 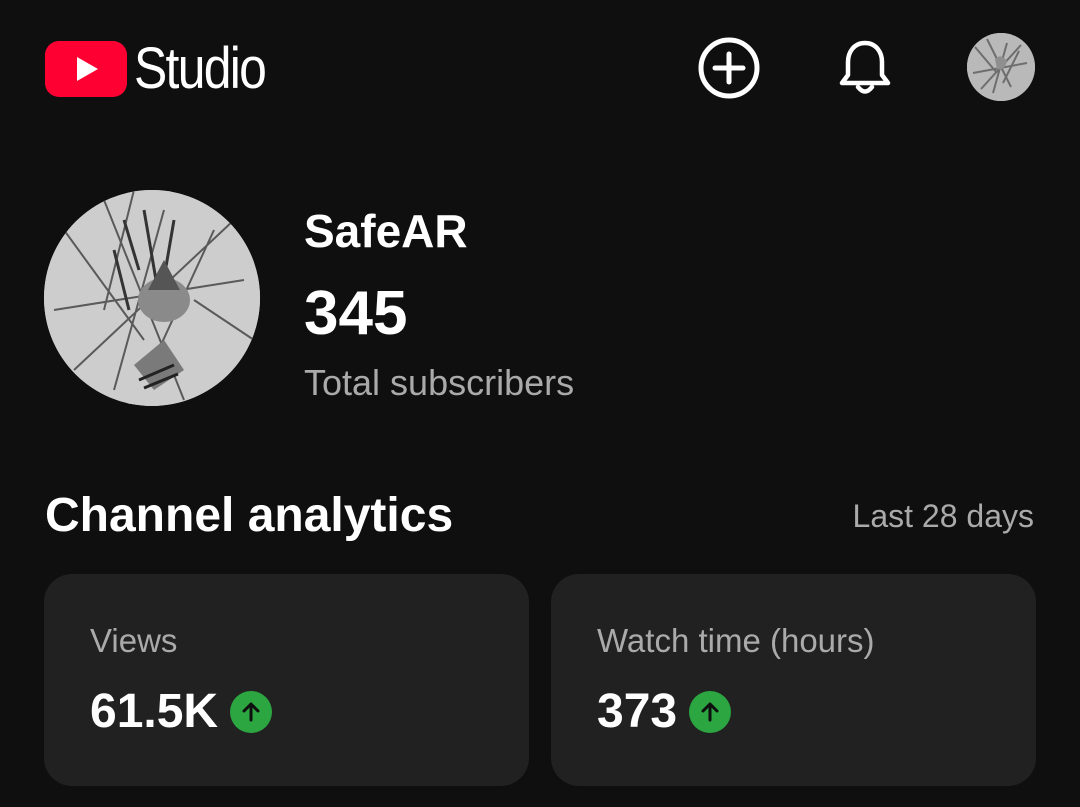 I want to click on watch-time-card: Watch time (hours) 373, so click(x=793, y=680).